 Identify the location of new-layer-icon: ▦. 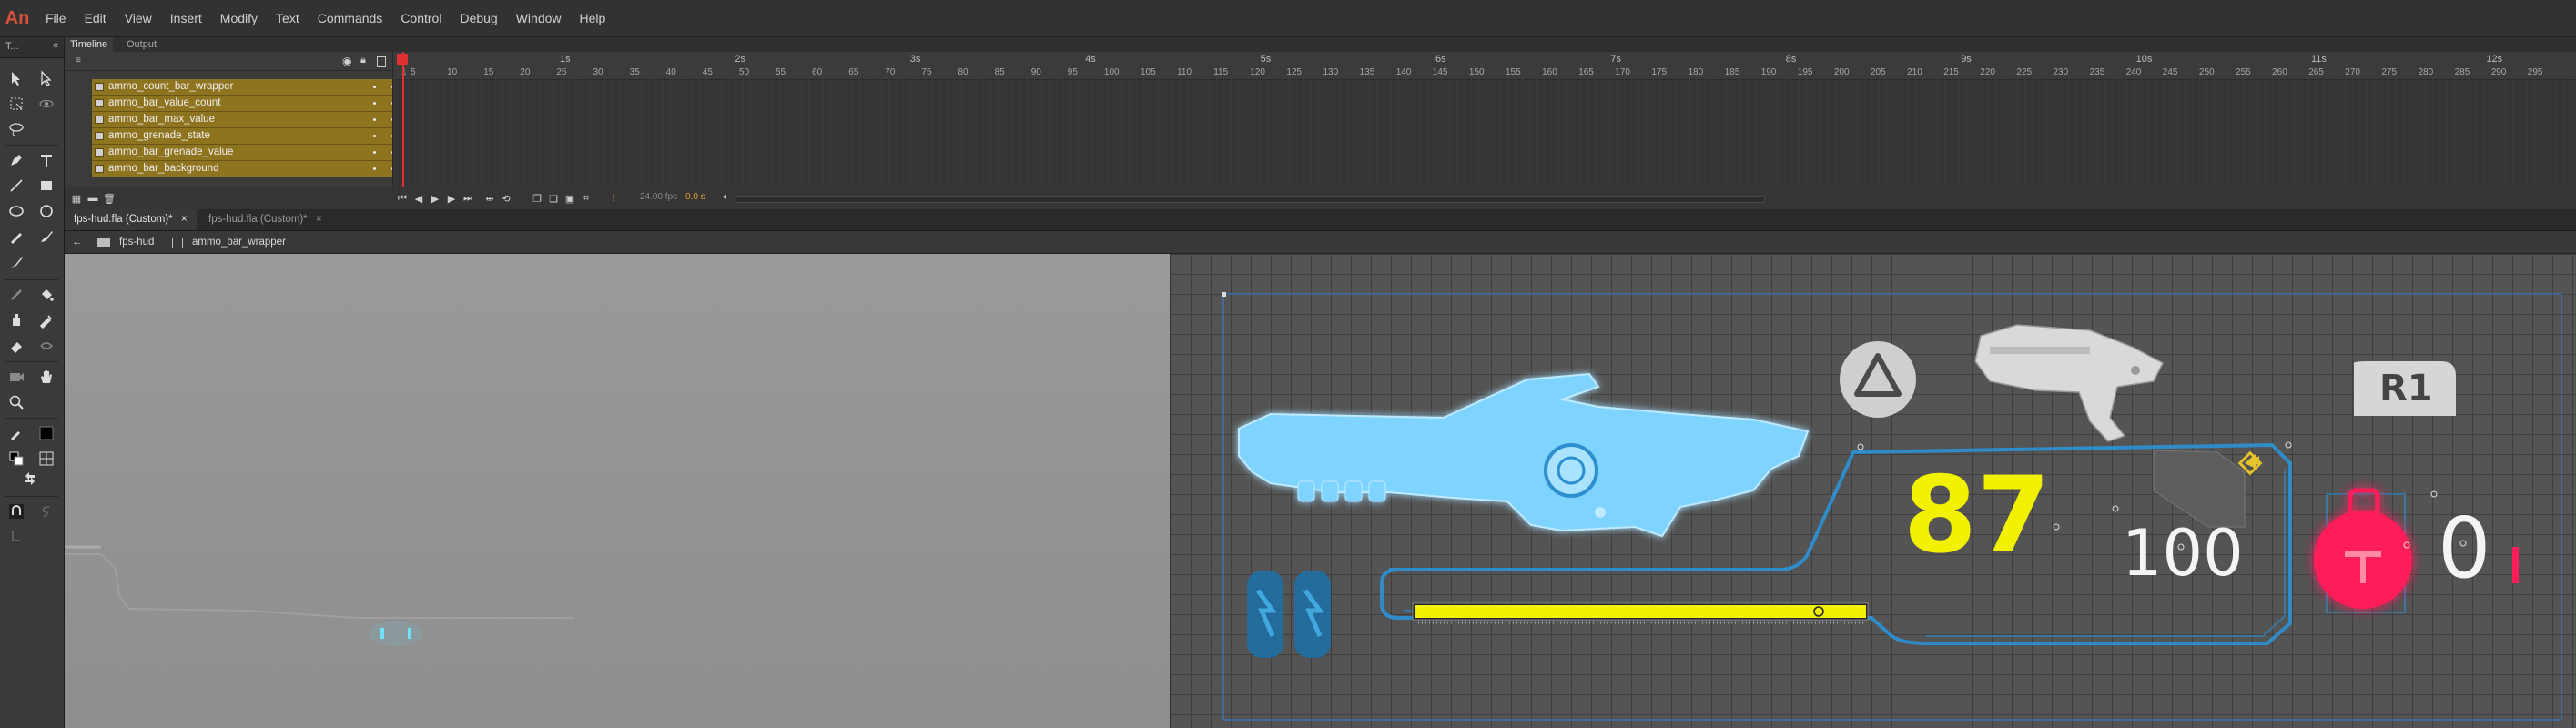
(76, 199).